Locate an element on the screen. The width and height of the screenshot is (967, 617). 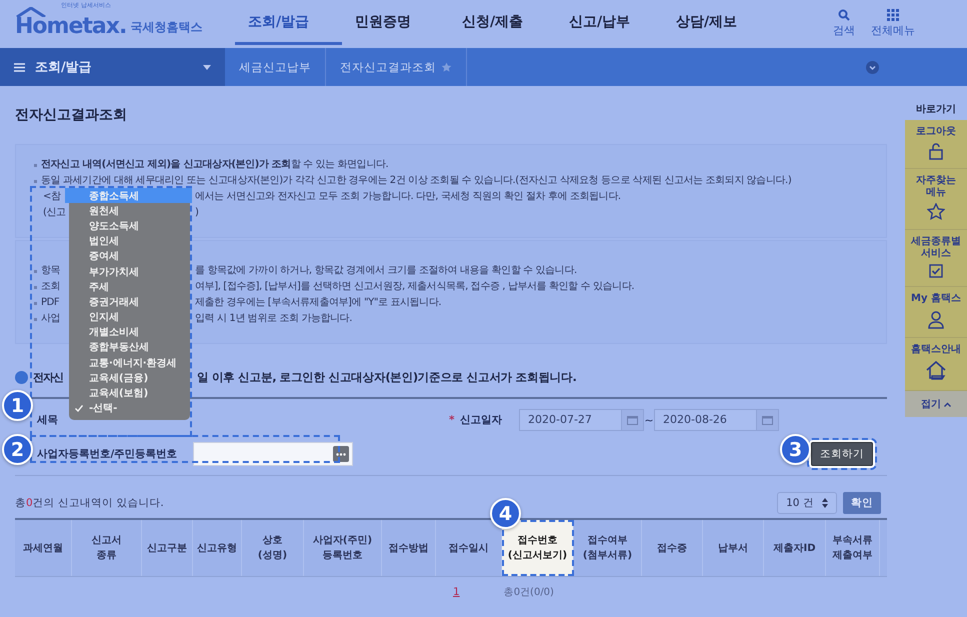
dropdown-option: 인지세 is located at coordinates (129, 317).